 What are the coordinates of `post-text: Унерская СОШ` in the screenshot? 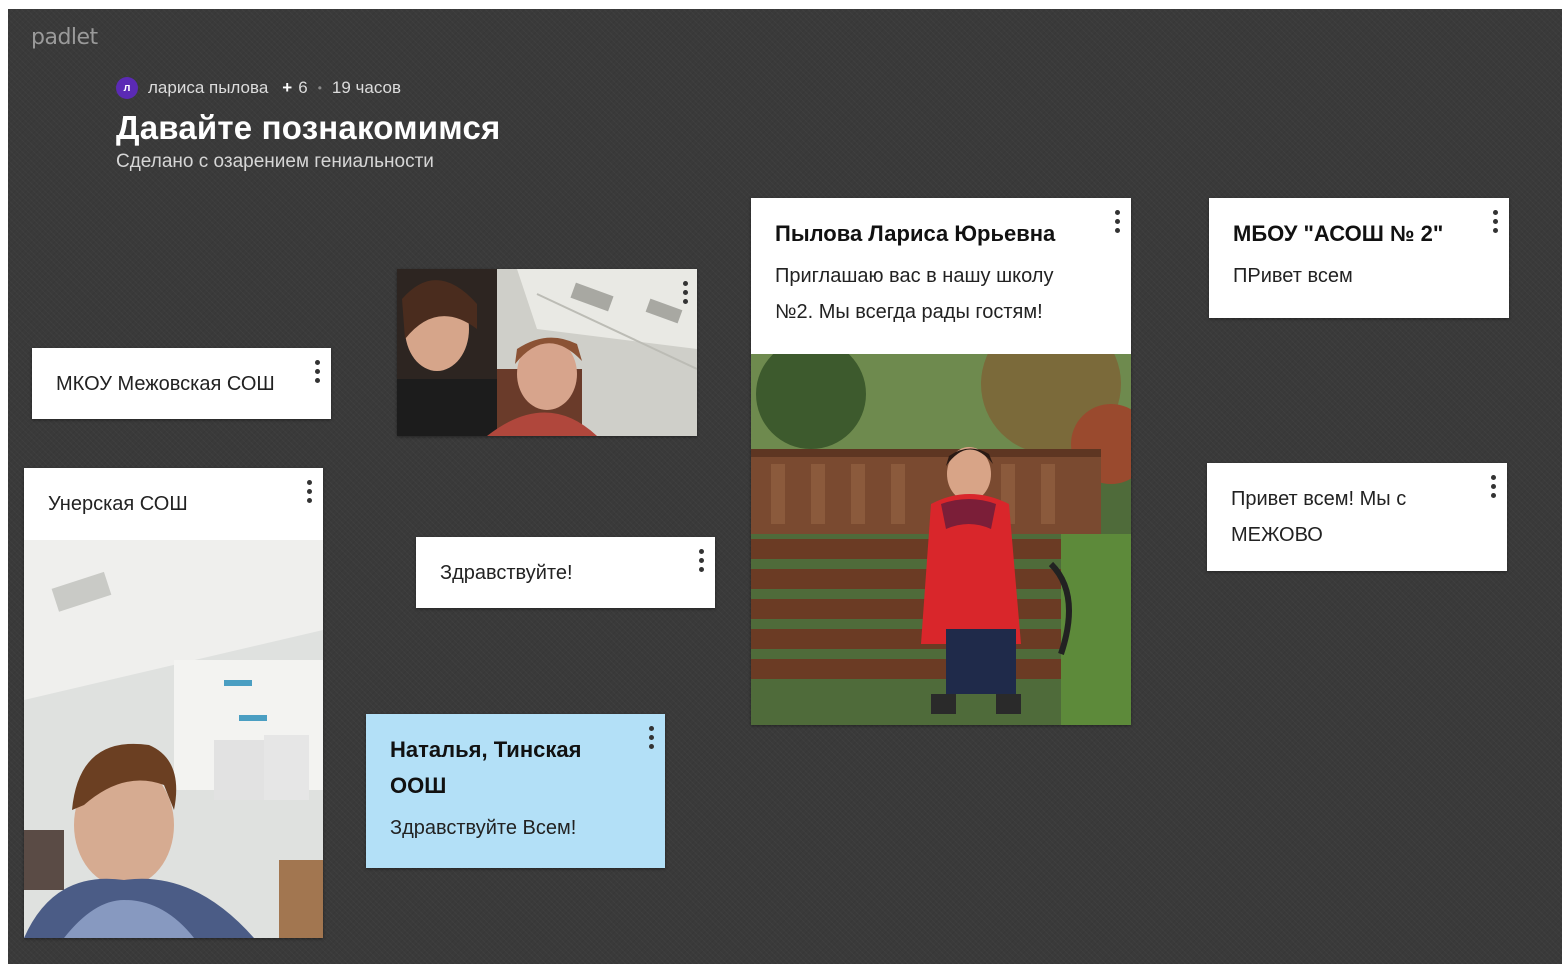 It's located at (118, 504).